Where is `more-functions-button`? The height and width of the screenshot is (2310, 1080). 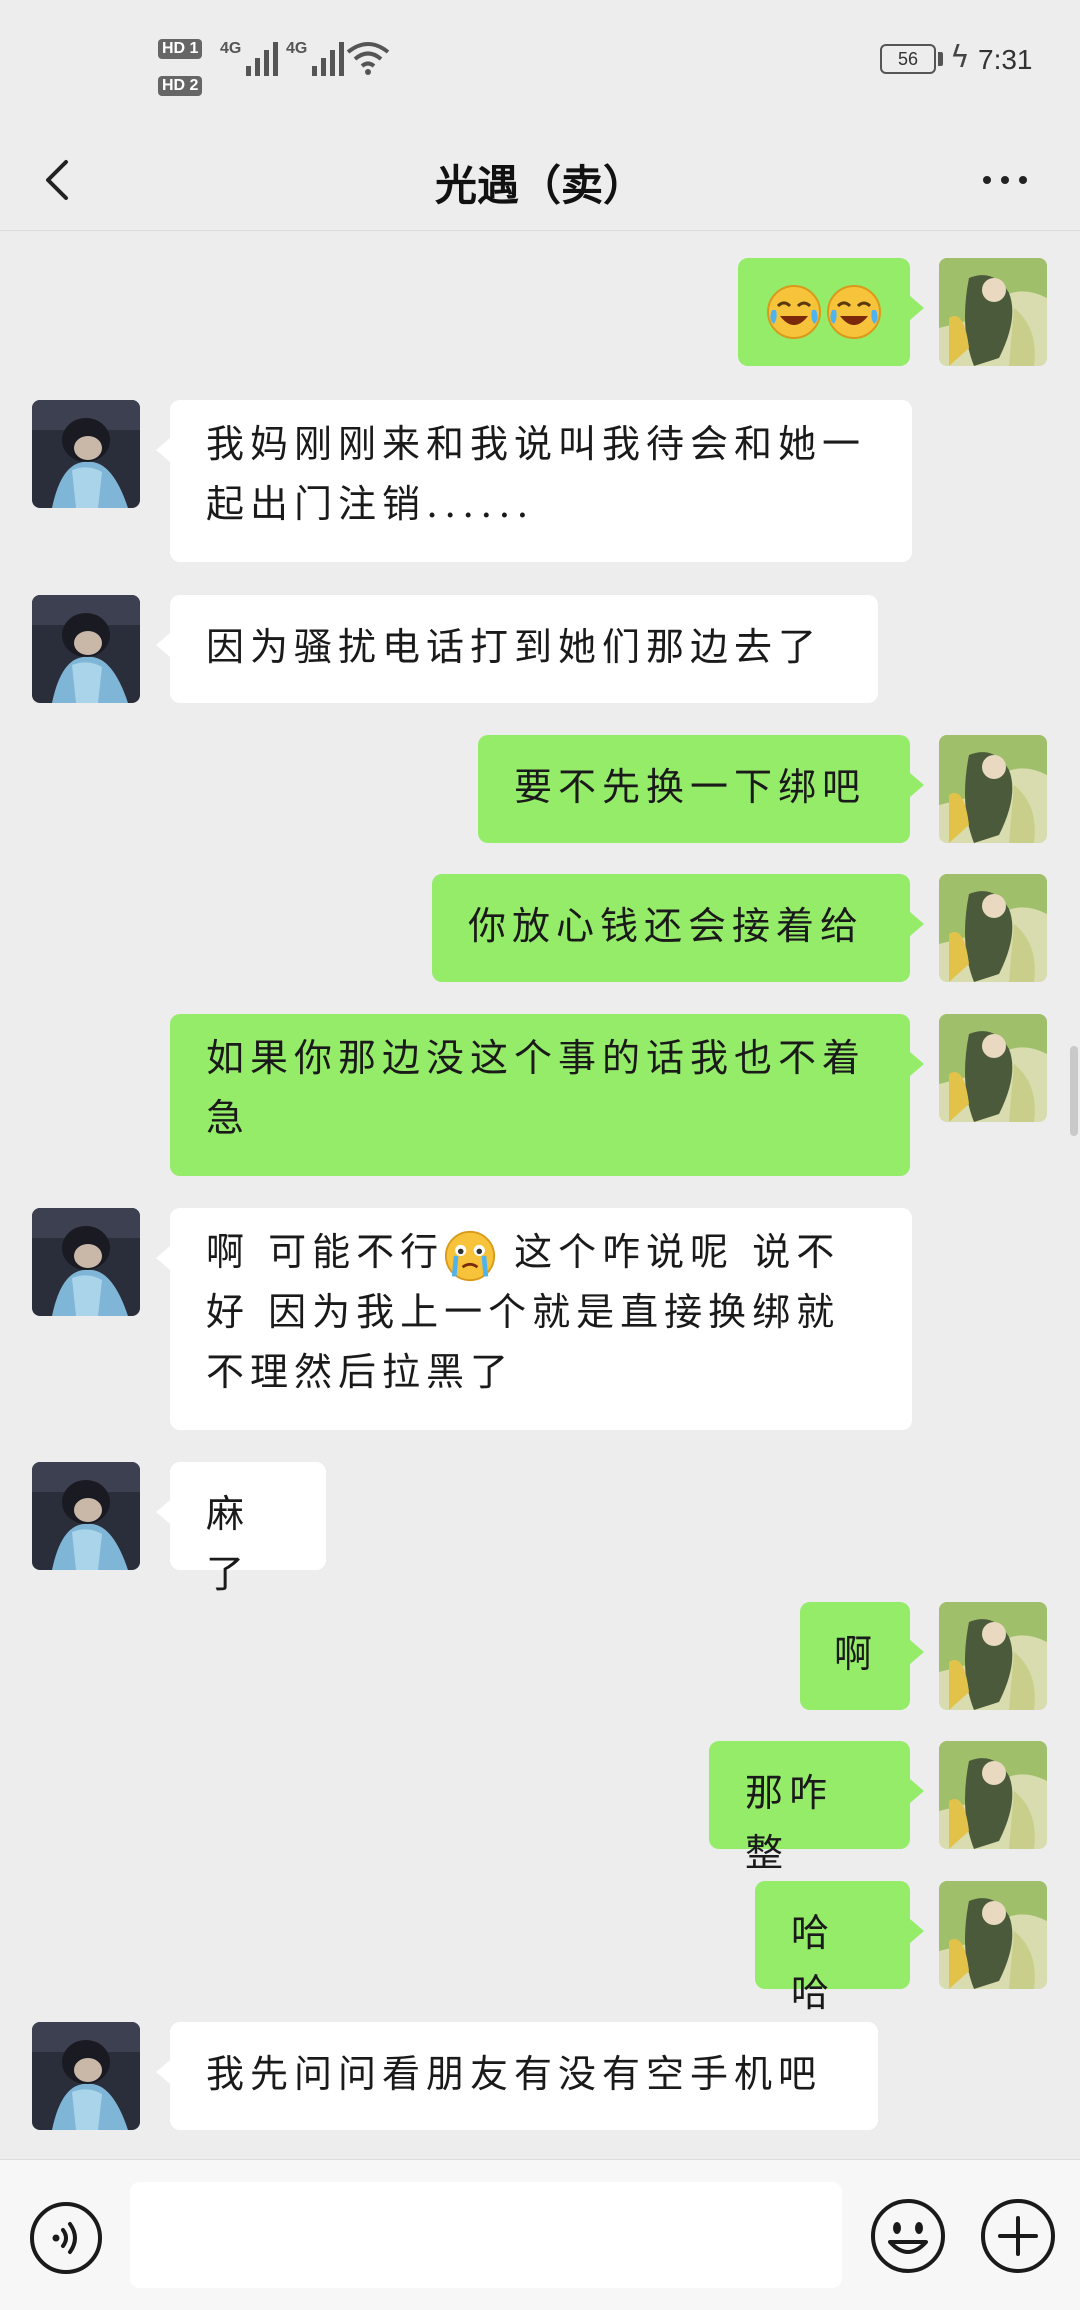
more-functions-button is located at coordinates (1018, 2236).